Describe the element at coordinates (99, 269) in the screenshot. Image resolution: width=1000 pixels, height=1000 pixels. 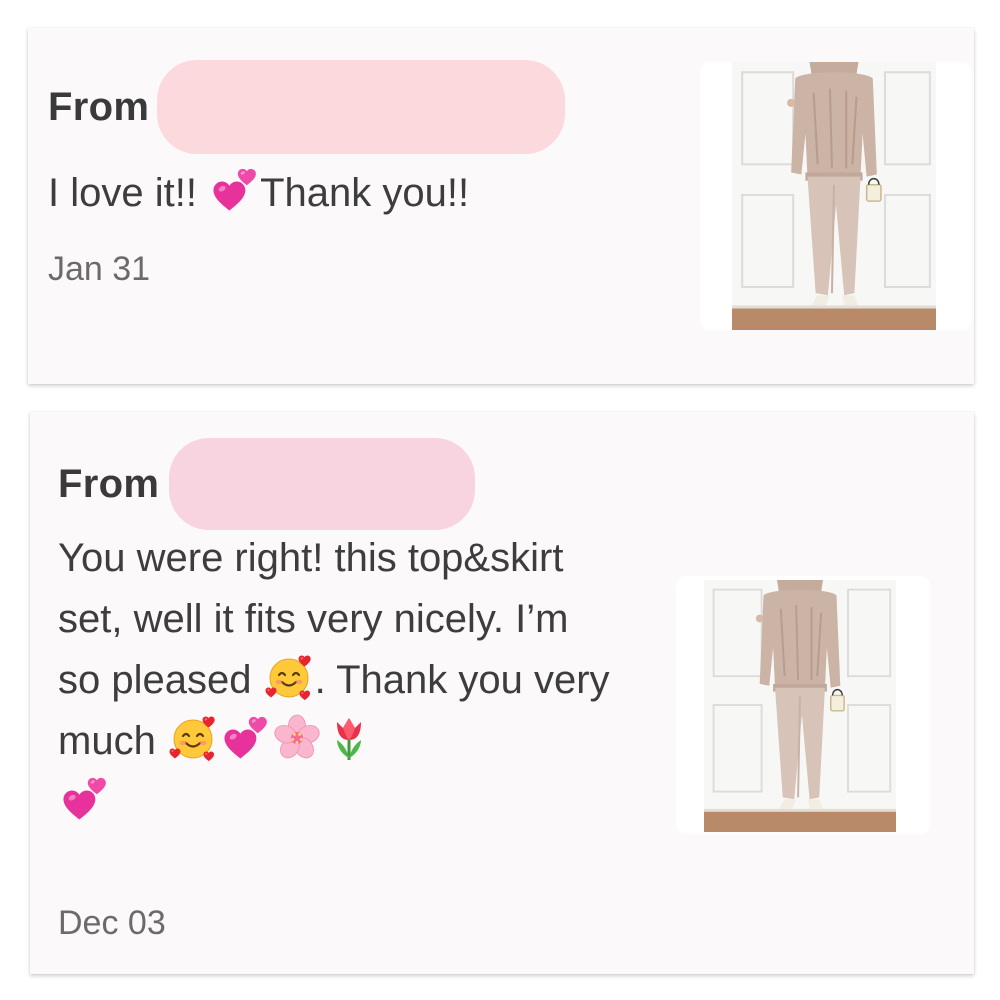
I see `review-date: Jan 31` at that location.